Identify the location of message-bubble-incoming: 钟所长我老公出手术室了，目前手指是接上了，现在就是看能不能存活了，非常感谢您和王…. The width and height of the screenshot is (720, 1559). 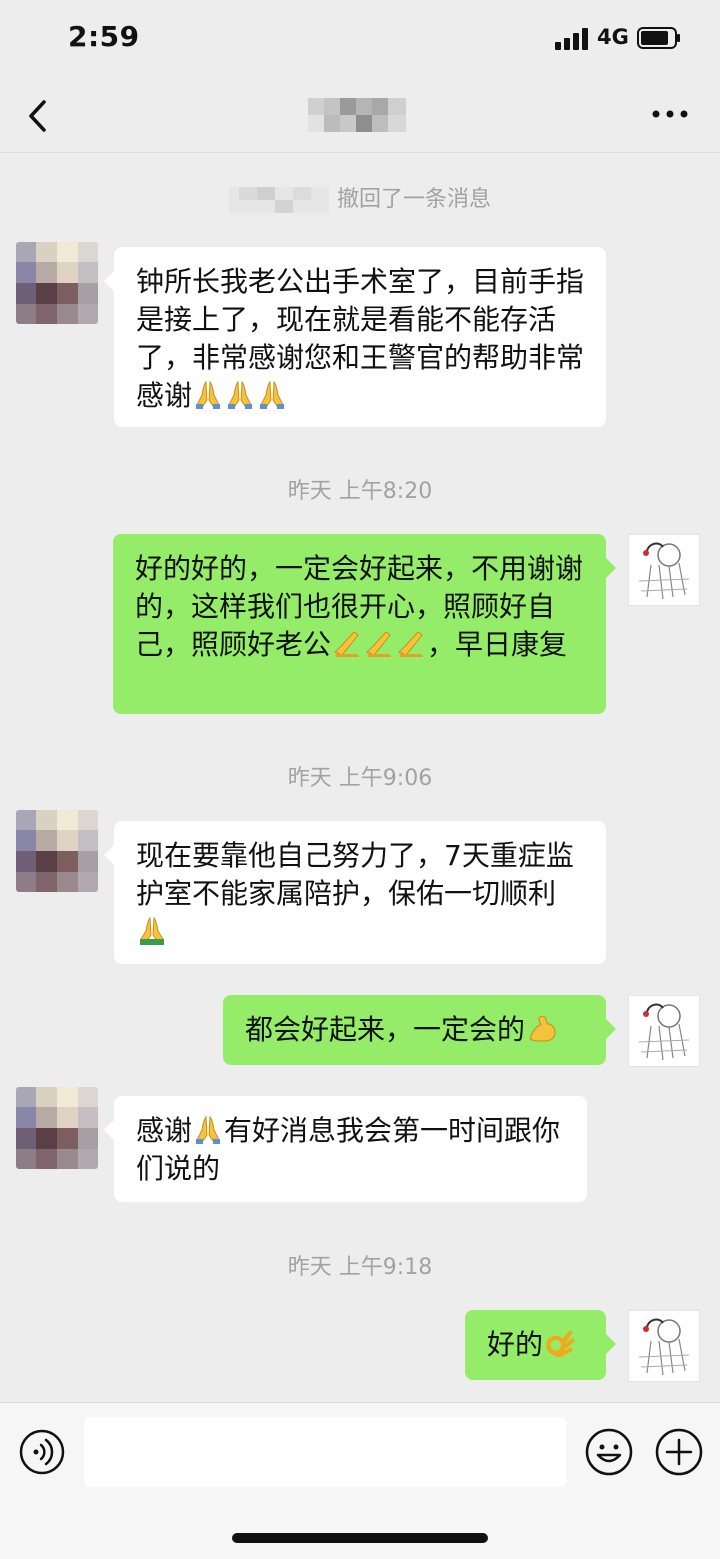
(355, 337).